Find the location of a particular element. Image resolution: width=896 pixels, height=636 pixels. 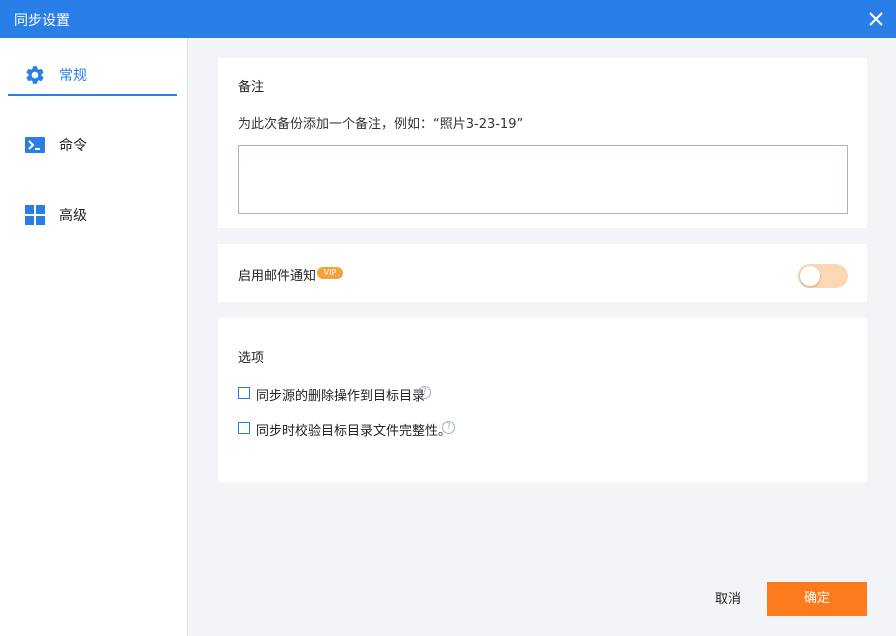

email-notification-toggle is located at coordinates (823, 276).